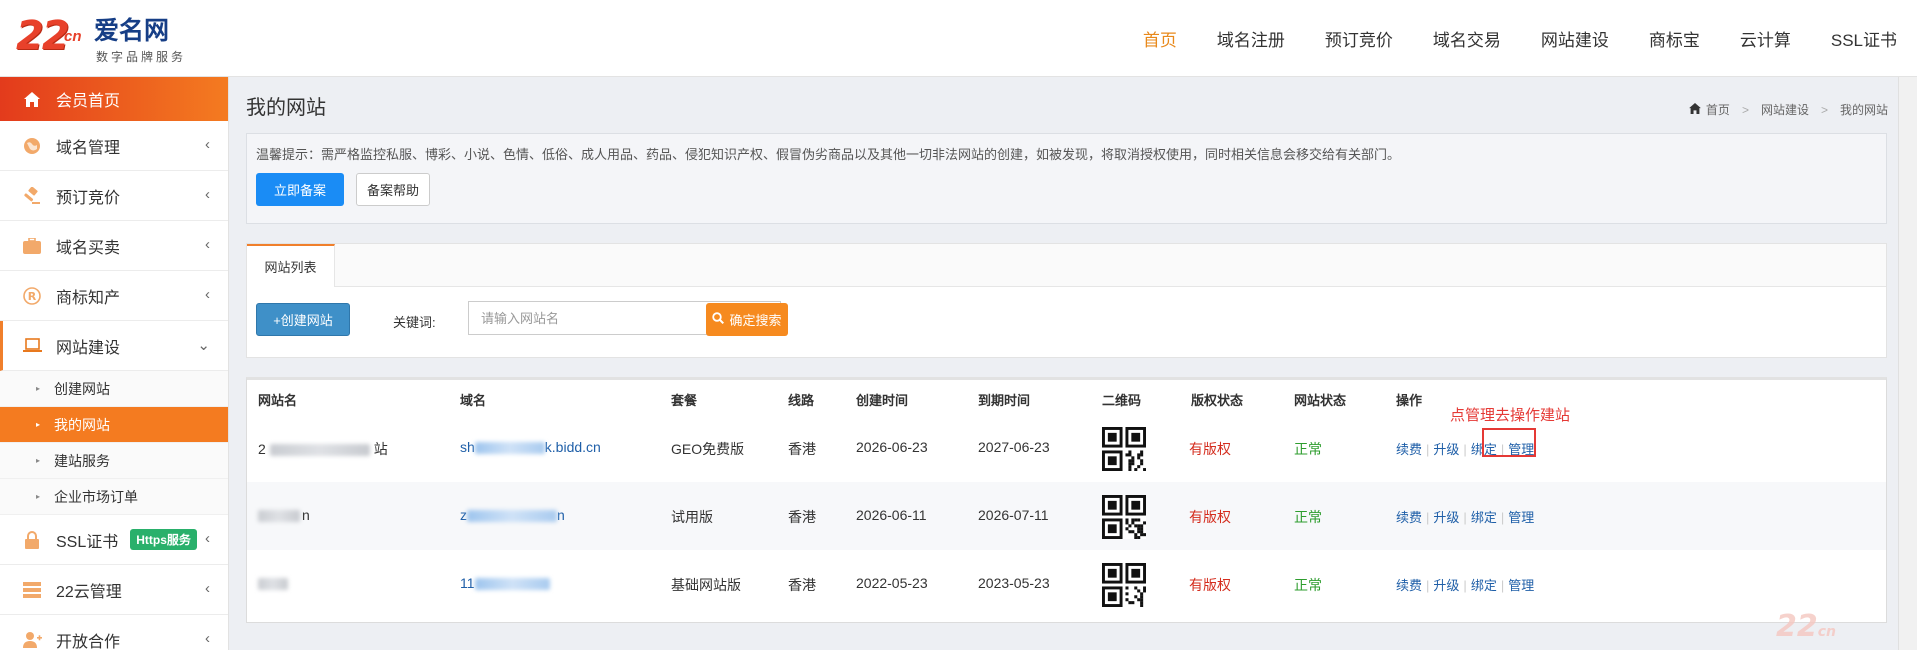 This screenshot has height=650, width=1917. What do you see at coordinates (801, 400) in the screenshot?
I see `col-line: 线路` at bounding box center [801, 400].